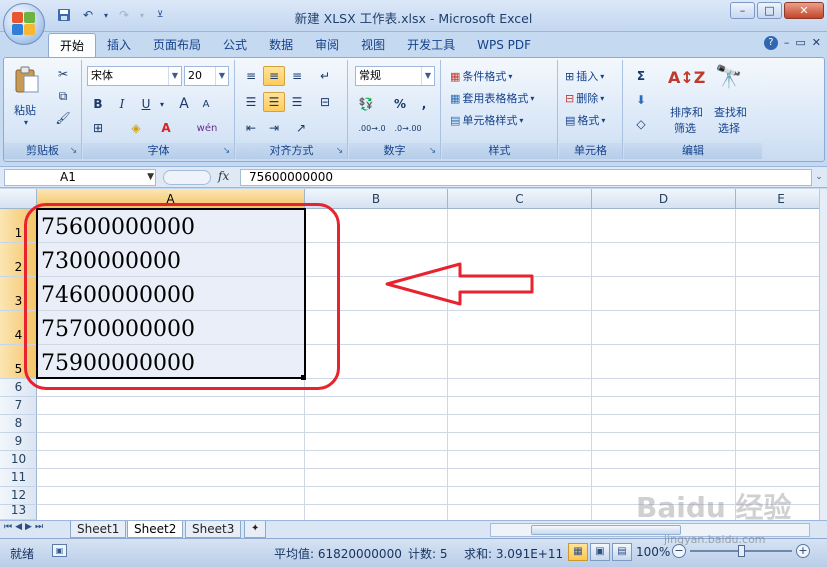  Describe the element at coordinates (816, 43) in the screenshot. I see `doc-close-icon: ✕` at that location.